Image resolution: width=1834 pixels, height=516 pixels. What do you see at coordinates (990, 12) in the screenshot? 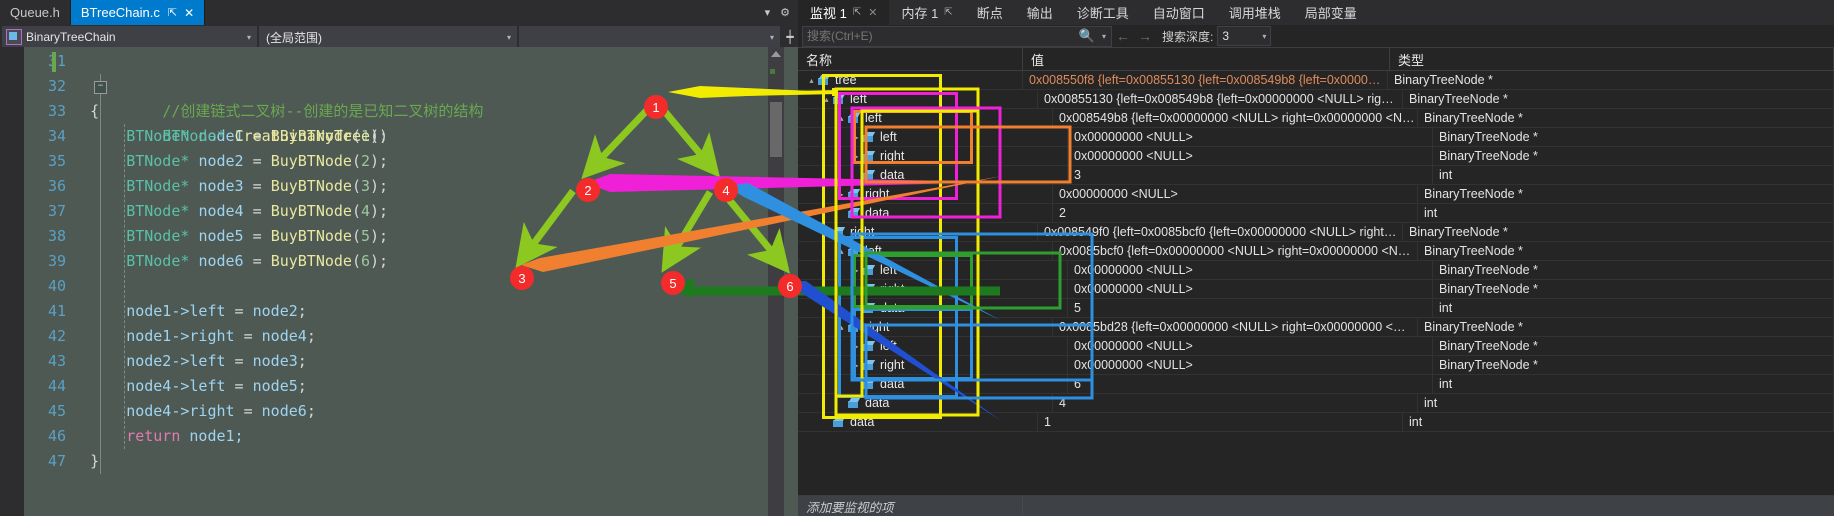
I see `tab-breakpoints: 断点` at bounding box center [990, 12].